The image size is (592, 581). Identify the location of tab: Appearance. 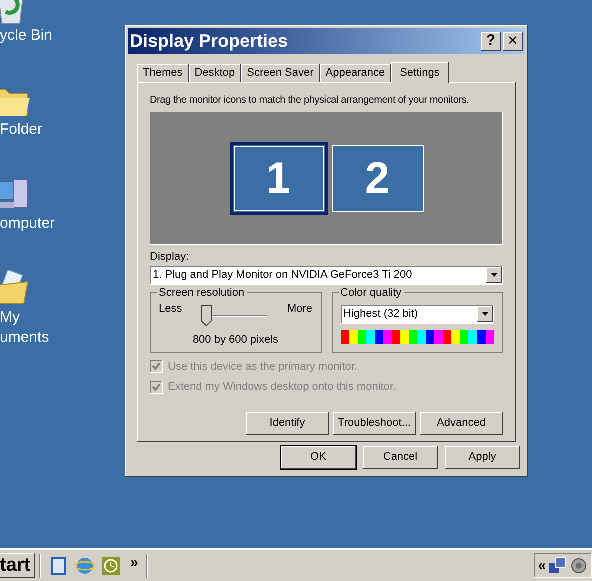
(356, 73).